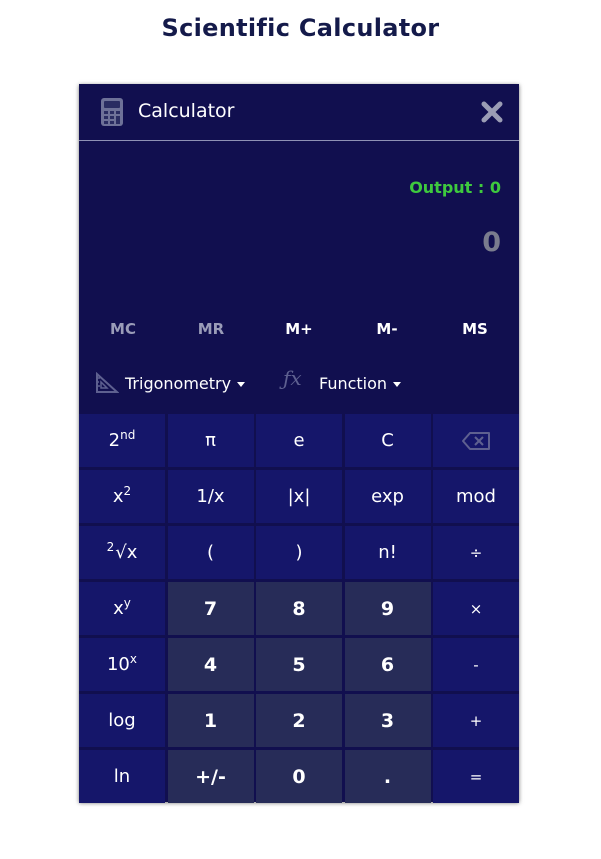  I want to click on memory-clear-button: MC, so click(123, 329).